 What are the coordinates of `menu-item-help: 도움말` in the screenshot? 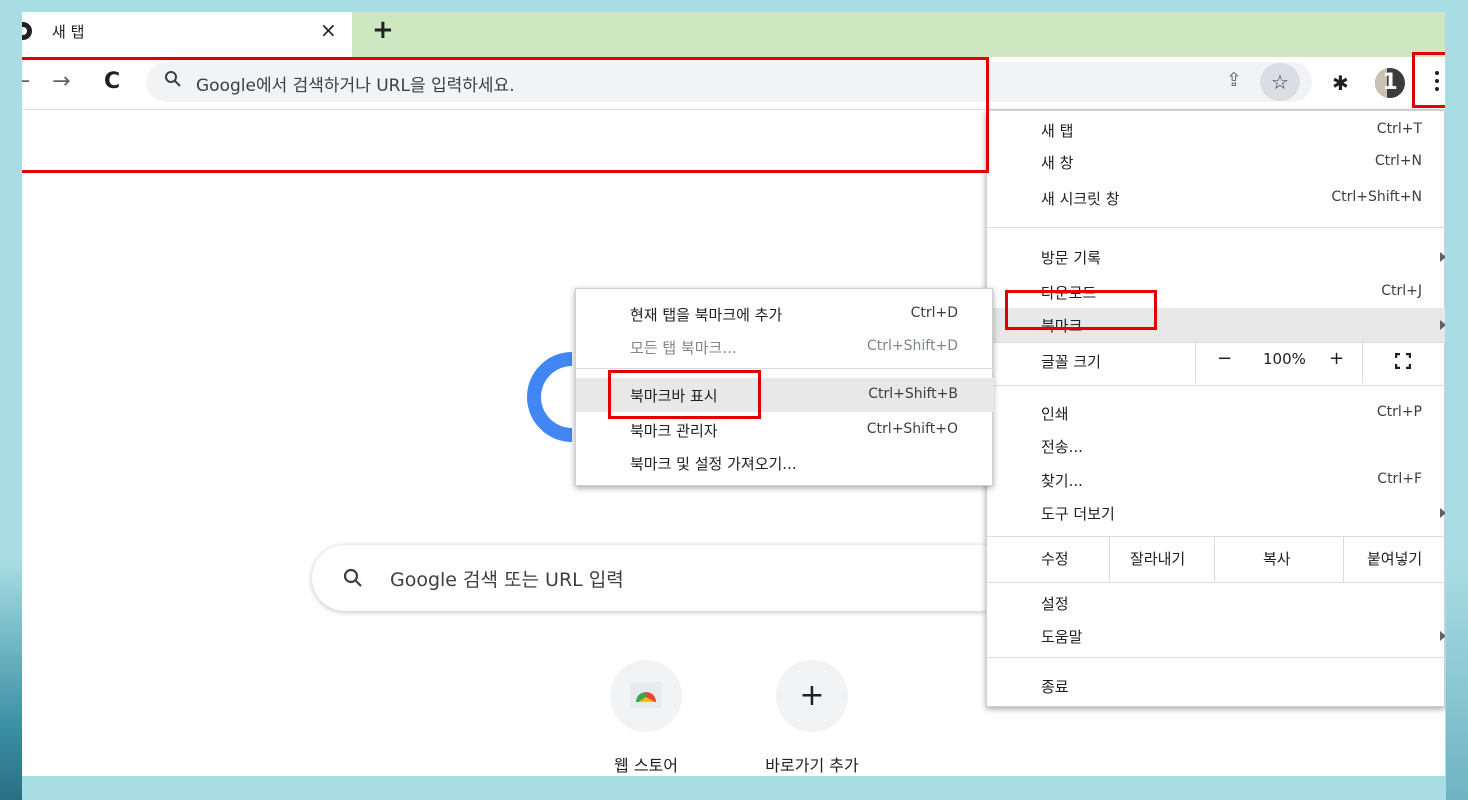 It's located at (1216, 636).